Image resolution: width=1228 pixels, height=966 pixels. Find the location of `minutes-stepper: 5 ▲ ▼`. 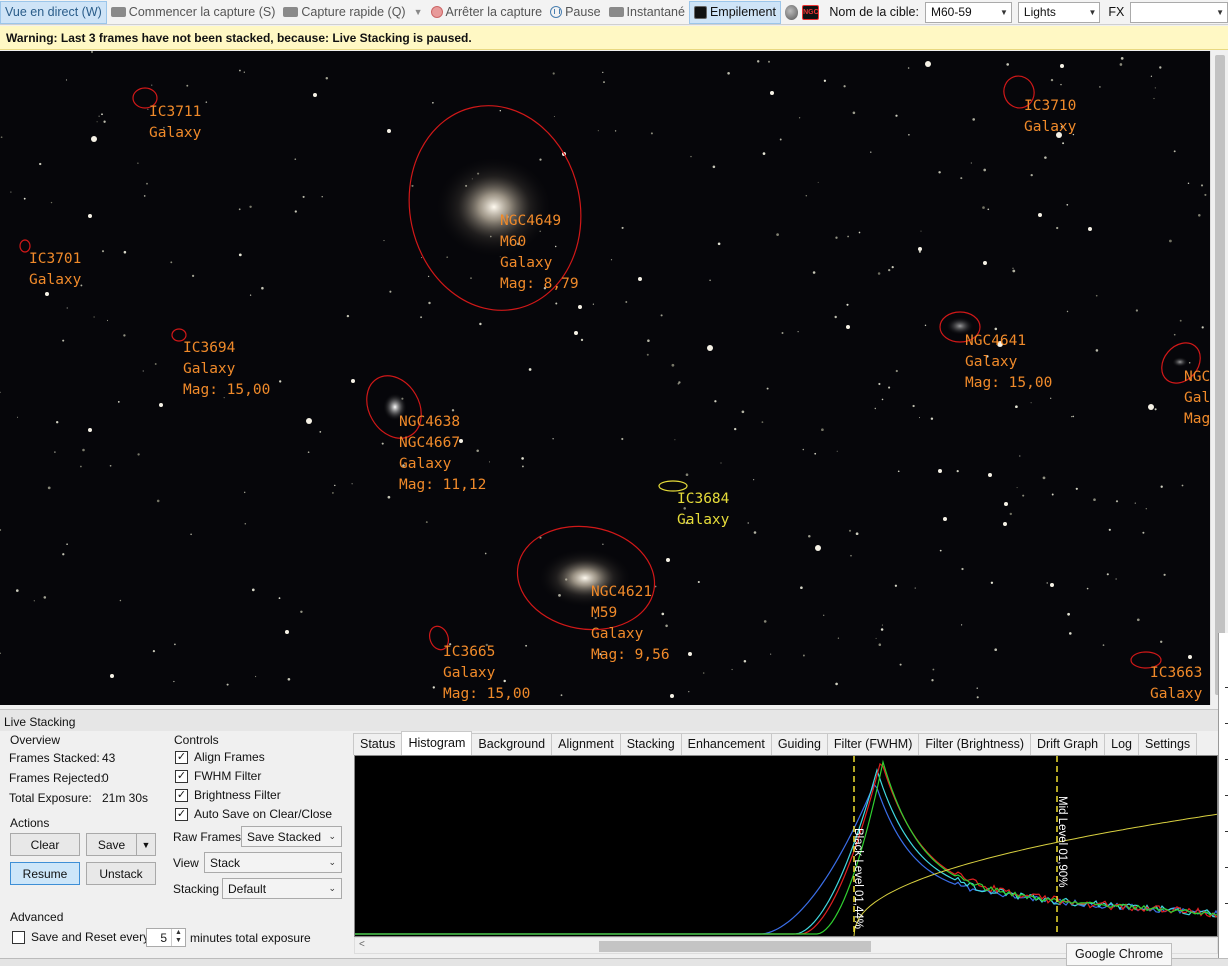

minutes-stepper: 5 ▲ ▼ is located at coordinates (166, 937).